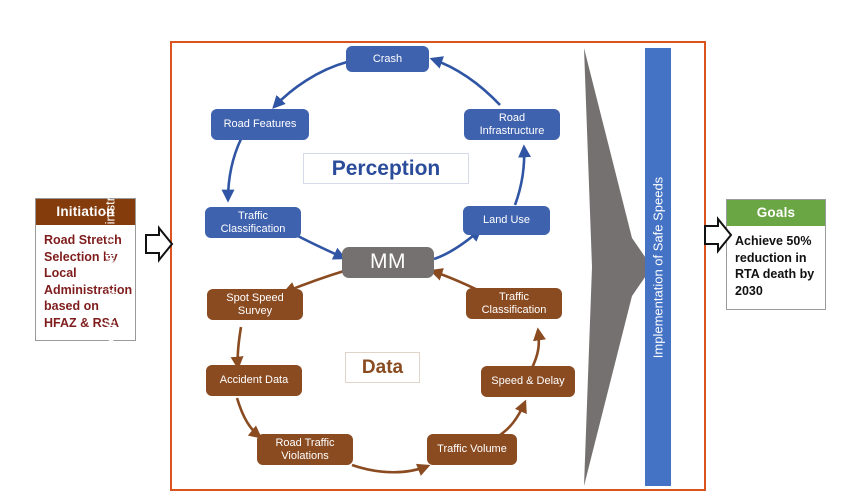  Describe the element at coordinates (658, 267) in the screenshot. I see `implementation-label: Implementation of Safe Speeds` at that location.